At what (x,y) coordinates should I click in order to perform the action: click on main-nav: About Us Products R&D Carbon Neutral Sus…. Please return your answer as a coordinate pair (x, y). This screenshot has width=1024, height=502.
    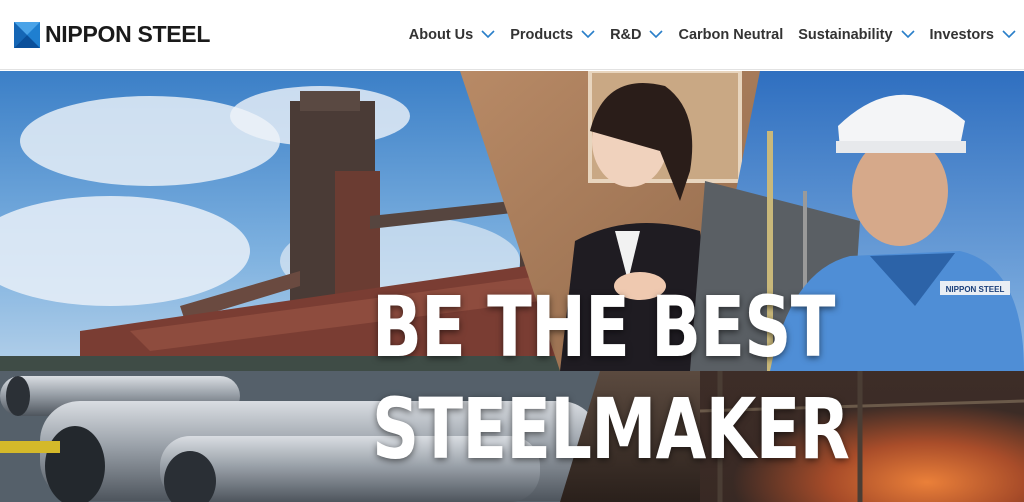
    Looking at the image, I should click on (712, 35).